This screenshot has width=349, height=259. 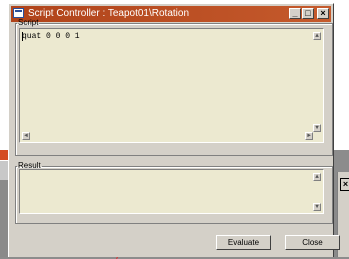 What do you see at coordinates (295, 13) in the screenshot?
I see `minimize-button: _` at bounding box center [295, 13].